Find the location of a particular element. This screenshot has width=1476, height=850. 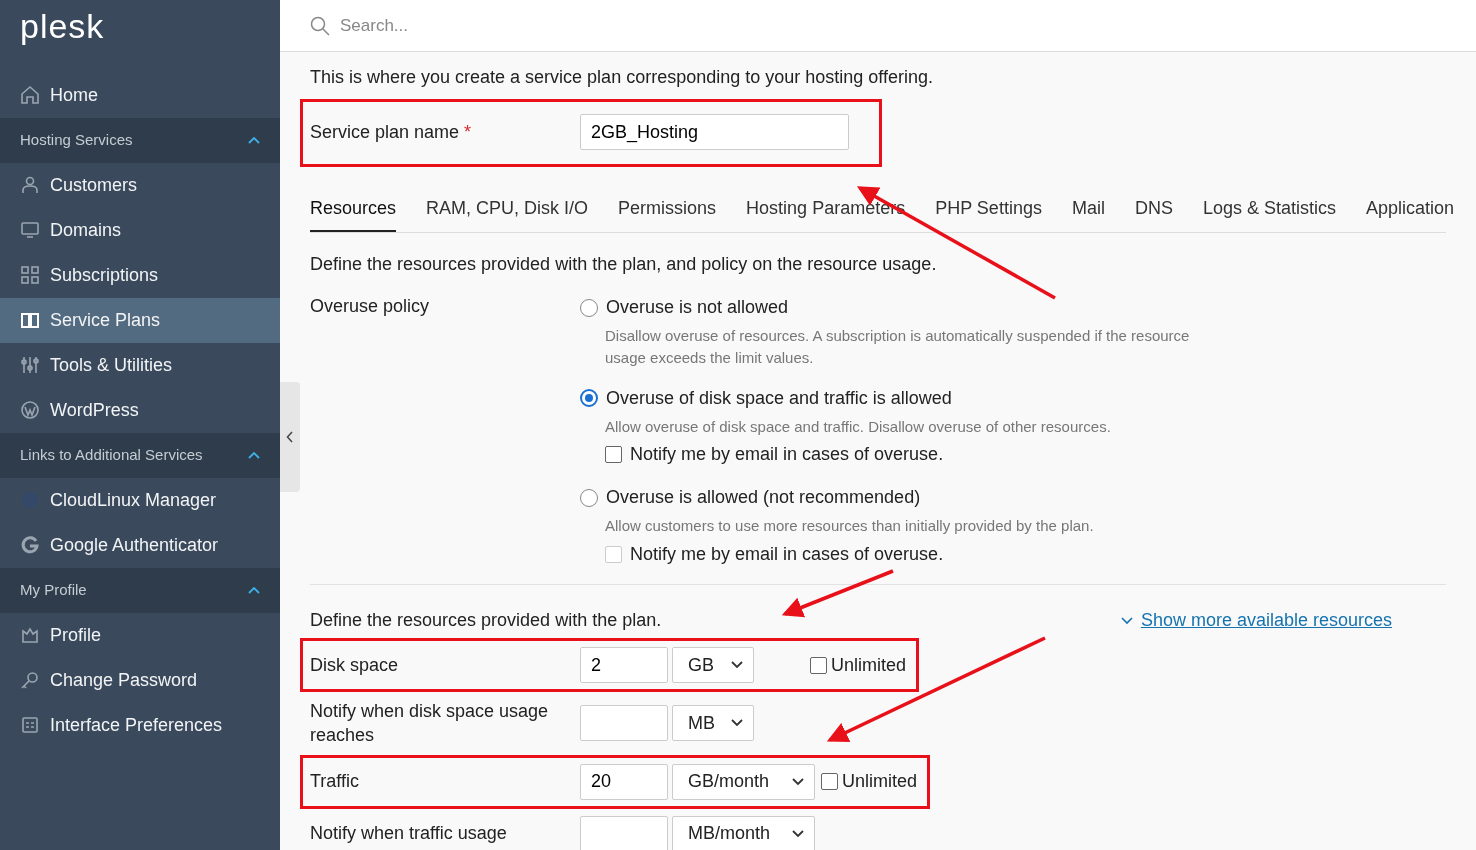

field-label: Traffic is located at coordinates (335, 782).